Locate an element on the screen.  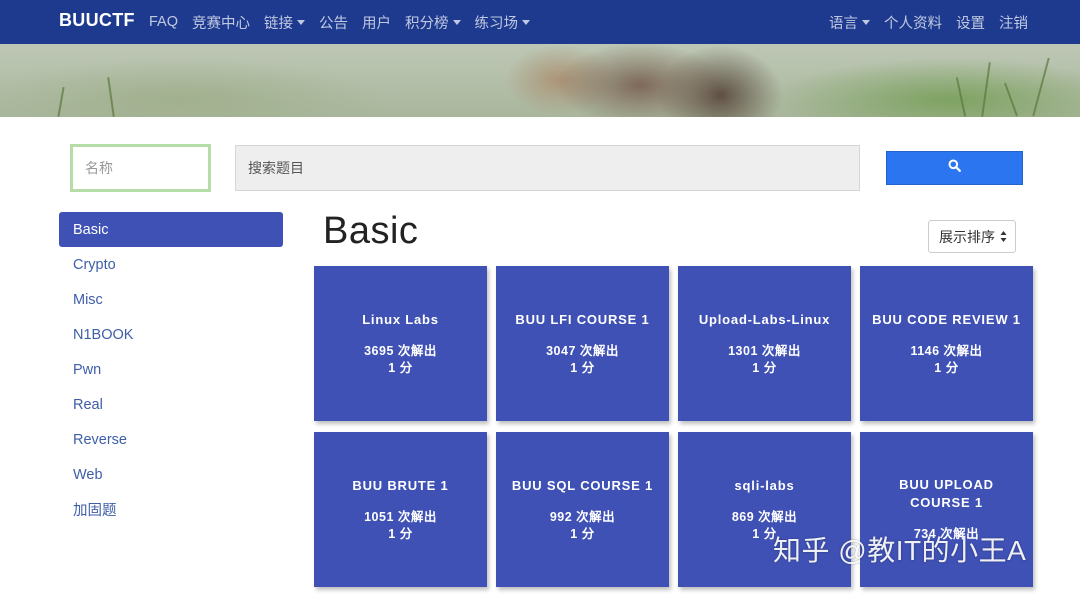
challenge-card: BUU CODE REVIEW 1 1146 次解出 1 分 is located at coordinates (946, 343).